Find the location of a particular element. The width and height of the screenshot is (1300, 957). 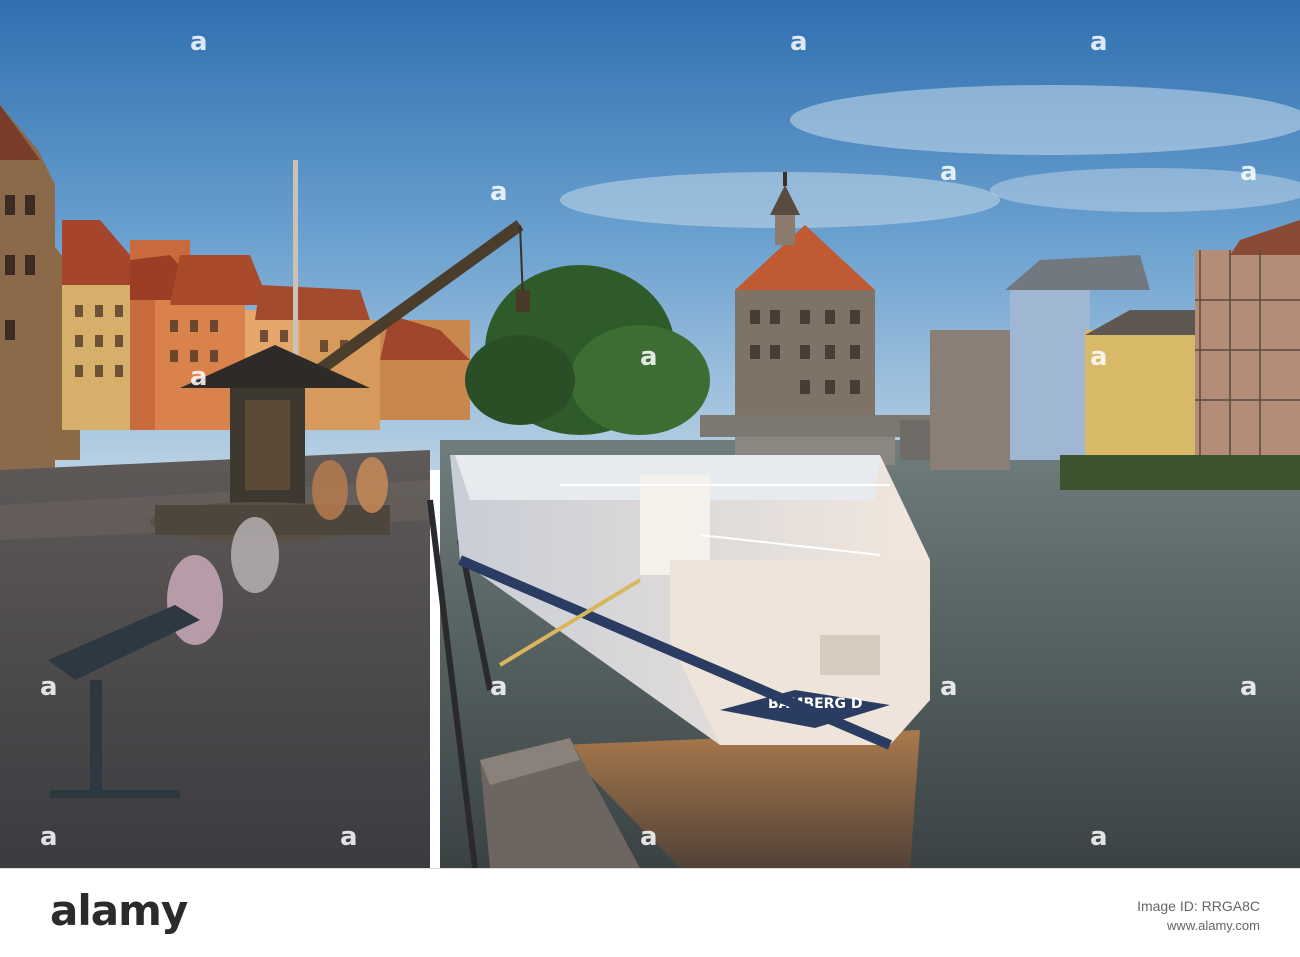

image-id: Image ID: RRGA8C is located at coordinates (1198, 906).